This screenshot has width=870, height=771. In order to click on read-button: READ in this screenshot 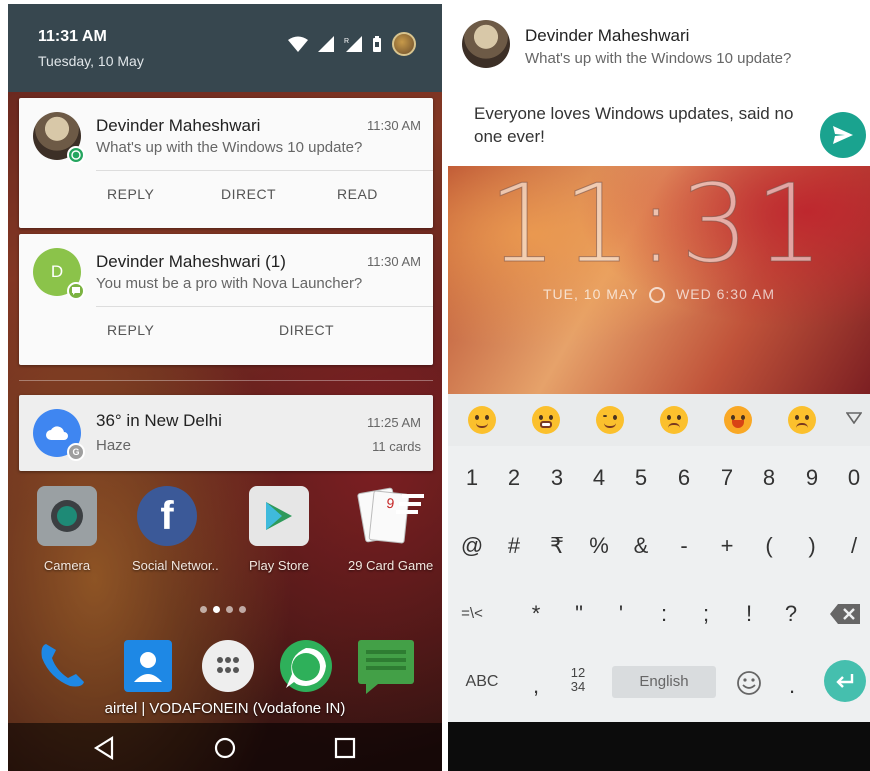, I will do `click(357, 194)`.